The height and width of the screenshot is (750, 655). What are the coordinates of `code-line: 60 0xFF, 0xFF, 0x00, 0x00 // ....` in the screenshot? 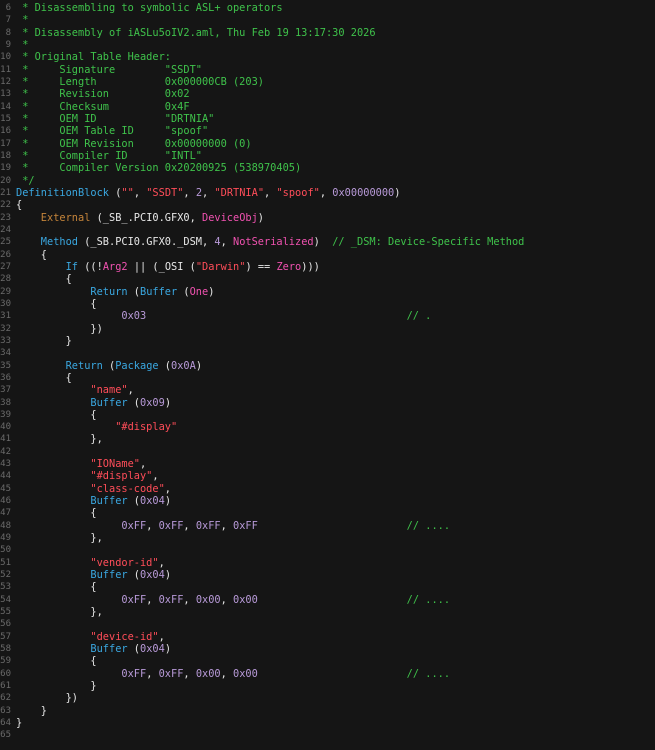 It's located at (327, 674).